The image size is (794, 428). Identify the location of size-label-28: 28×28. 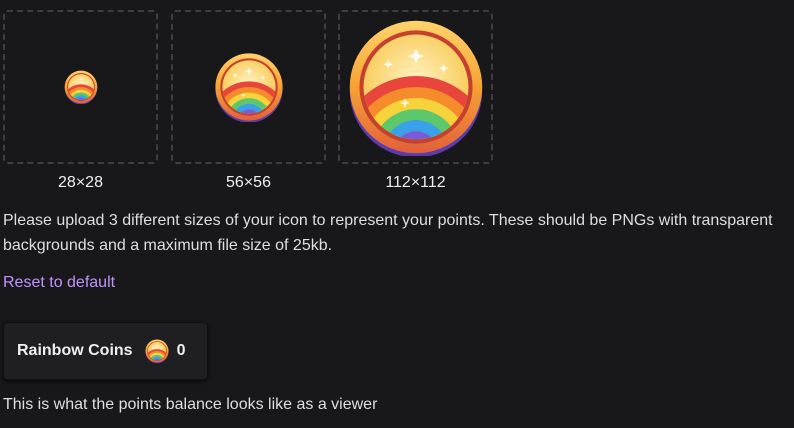
(80, 182).